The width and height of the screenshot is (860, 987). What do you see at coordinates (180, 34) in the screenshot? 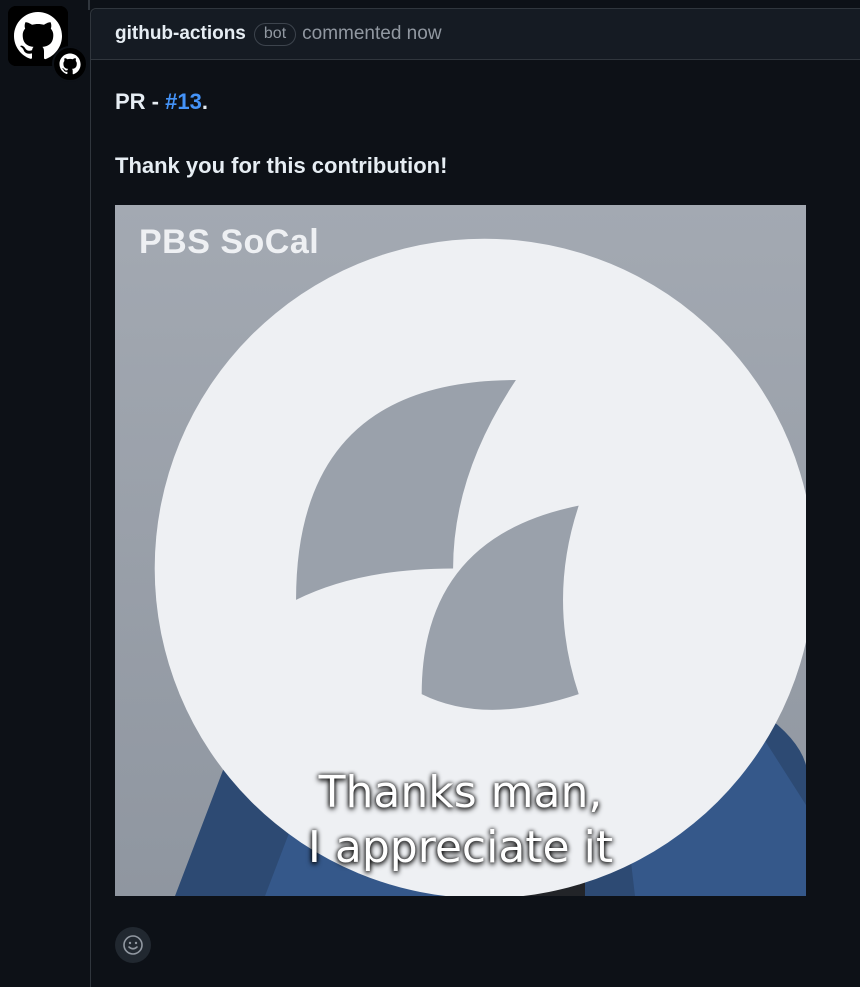
I see `author-link: github-actions` at bounding box center [180, 34].